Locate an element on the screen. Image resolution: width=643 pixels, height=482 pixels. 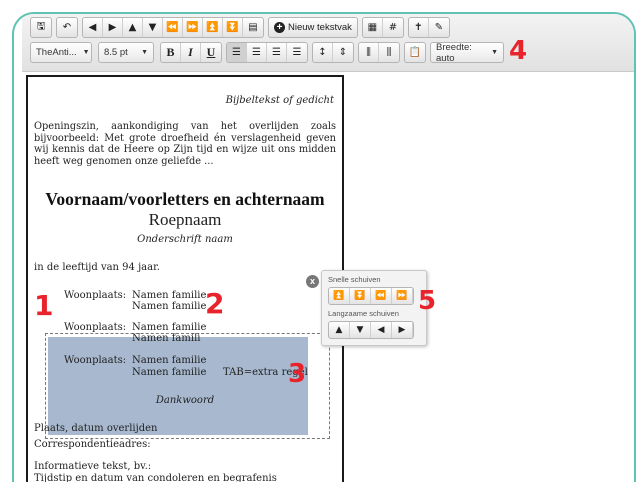
width-value: Breedte: auto is located at coordinates (454, 52).